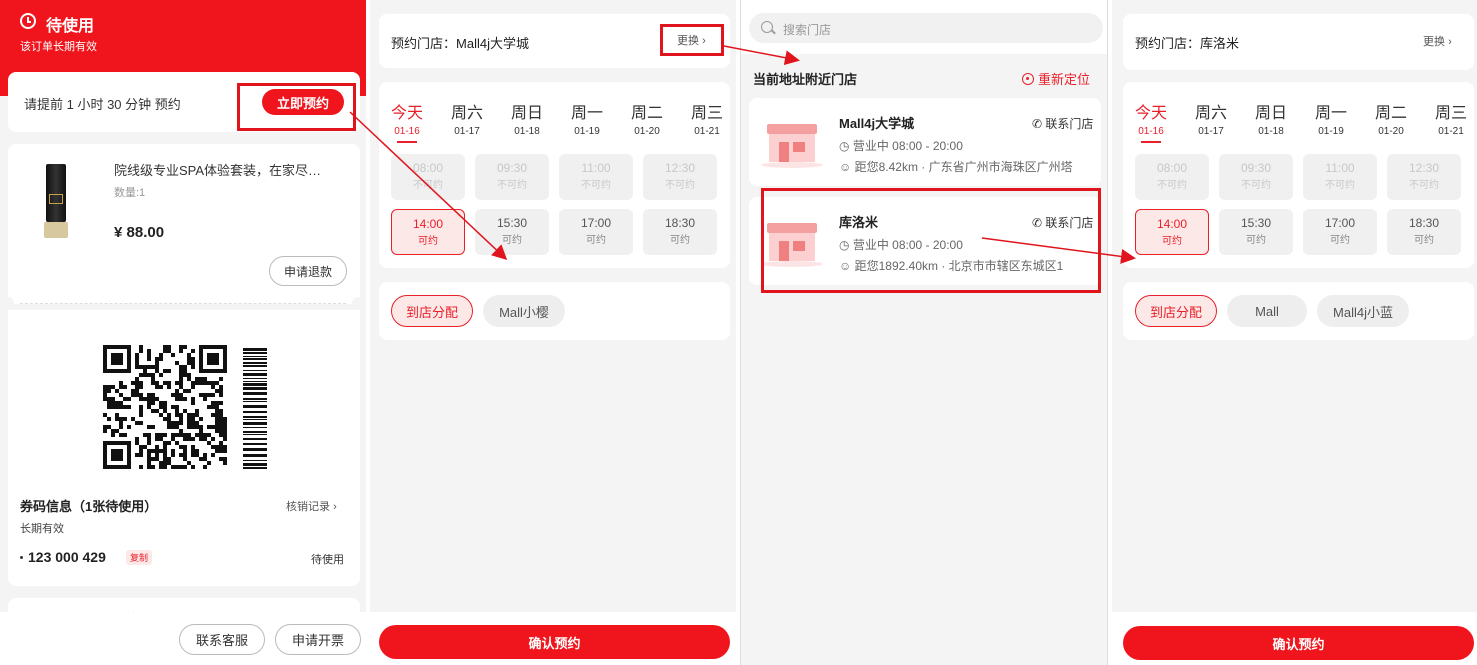  What do you see at coordinates (1391, 131) in the screenshot?
I see `day-date: 01-20` at bounding box center [1391, 131].